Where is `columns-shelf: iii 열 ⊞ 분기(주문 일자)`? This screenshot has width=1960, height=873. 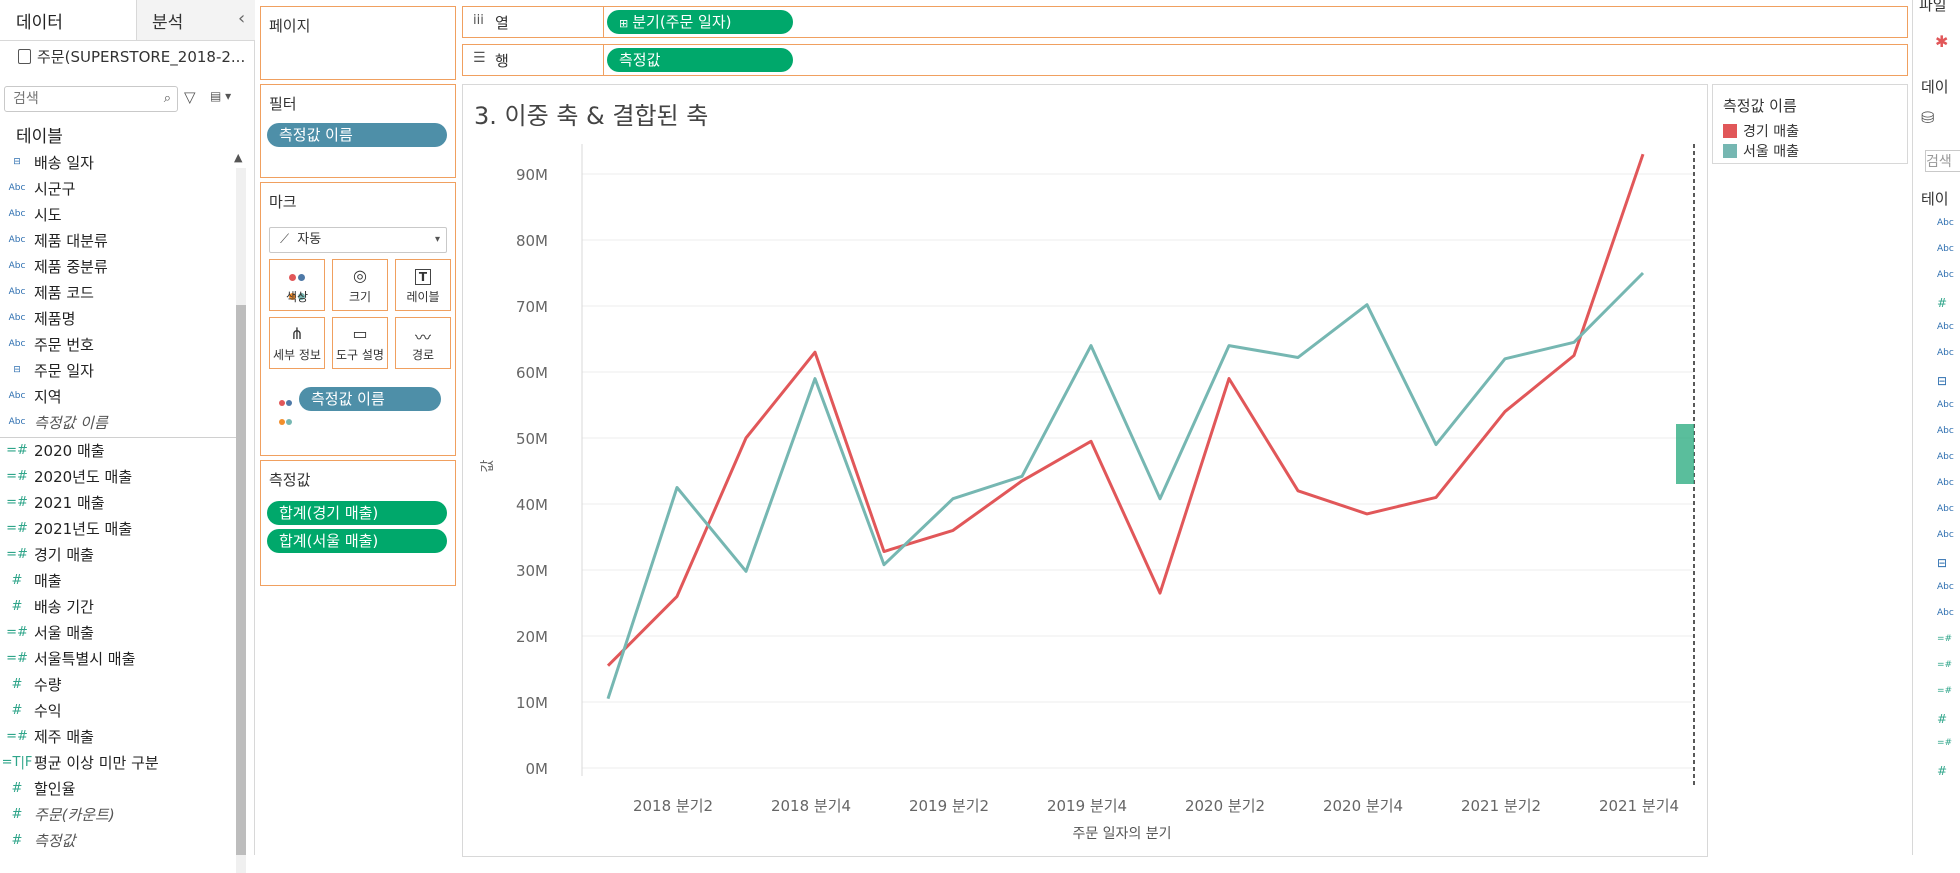 columns-shelf: iii 열 ⊞ 분기(주문 일자) is located at coordinates (1185, 22).